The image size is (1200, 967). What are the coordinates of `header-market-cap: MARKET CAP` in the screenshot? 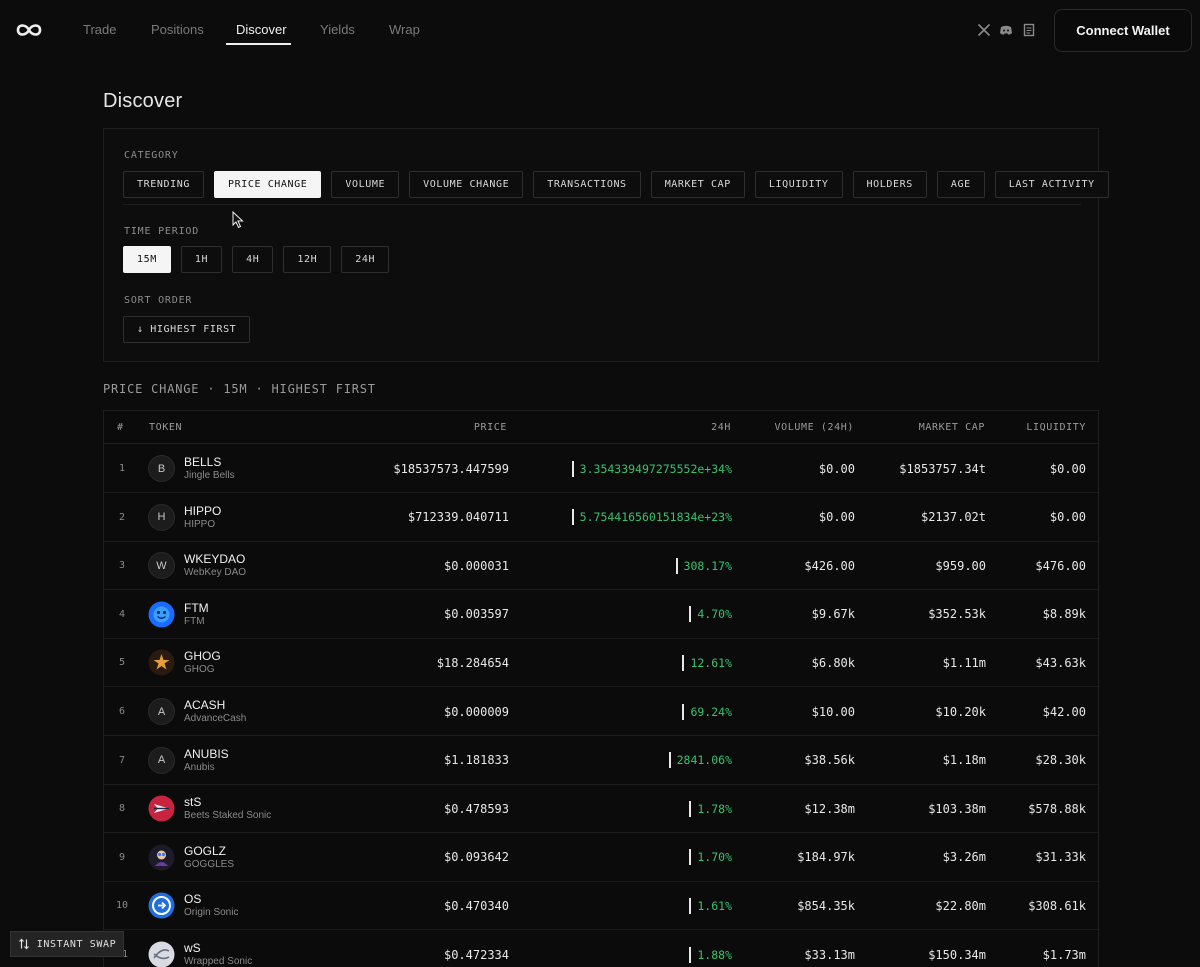 It's located at (952, 427).